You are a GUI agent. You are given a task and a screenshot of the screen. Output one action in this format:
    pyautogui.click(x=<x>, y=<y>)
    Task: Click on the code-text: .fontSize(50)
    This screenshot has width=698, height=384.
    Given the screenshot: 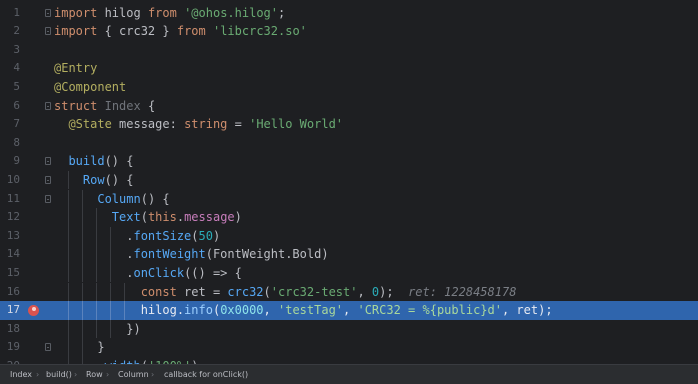 What is the action you would take?
    pyautogui.click(x=137, y=236)
    